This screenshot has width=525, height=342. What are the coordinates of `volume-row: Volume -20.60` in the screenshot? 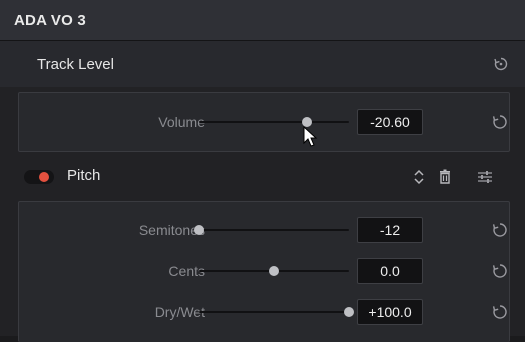 It's located at (264, 122).